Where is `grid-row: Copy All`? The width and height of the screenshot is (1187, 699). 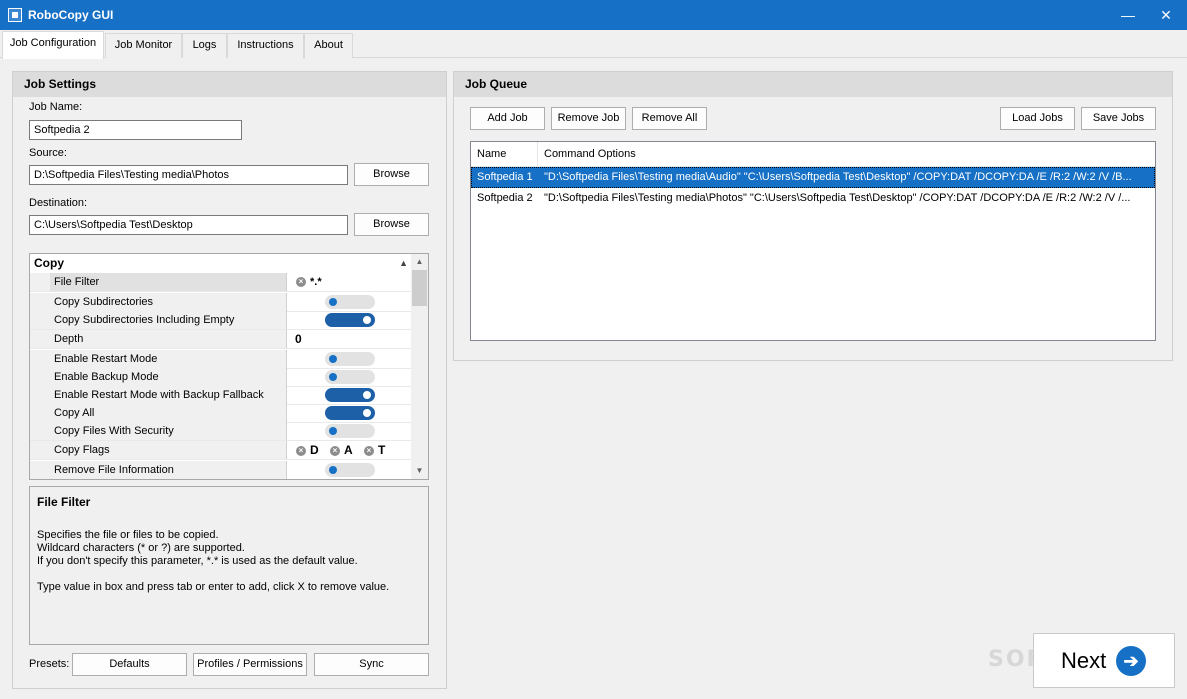 grid-row: Copy All is located at coordinates (221, 413).